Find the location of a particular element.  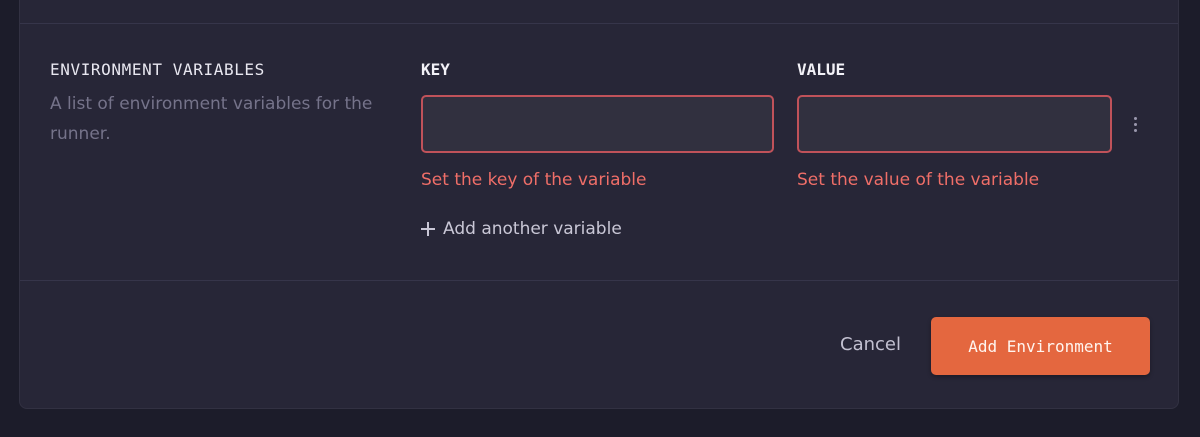

plus-icon is located at coordinates (428, 229).